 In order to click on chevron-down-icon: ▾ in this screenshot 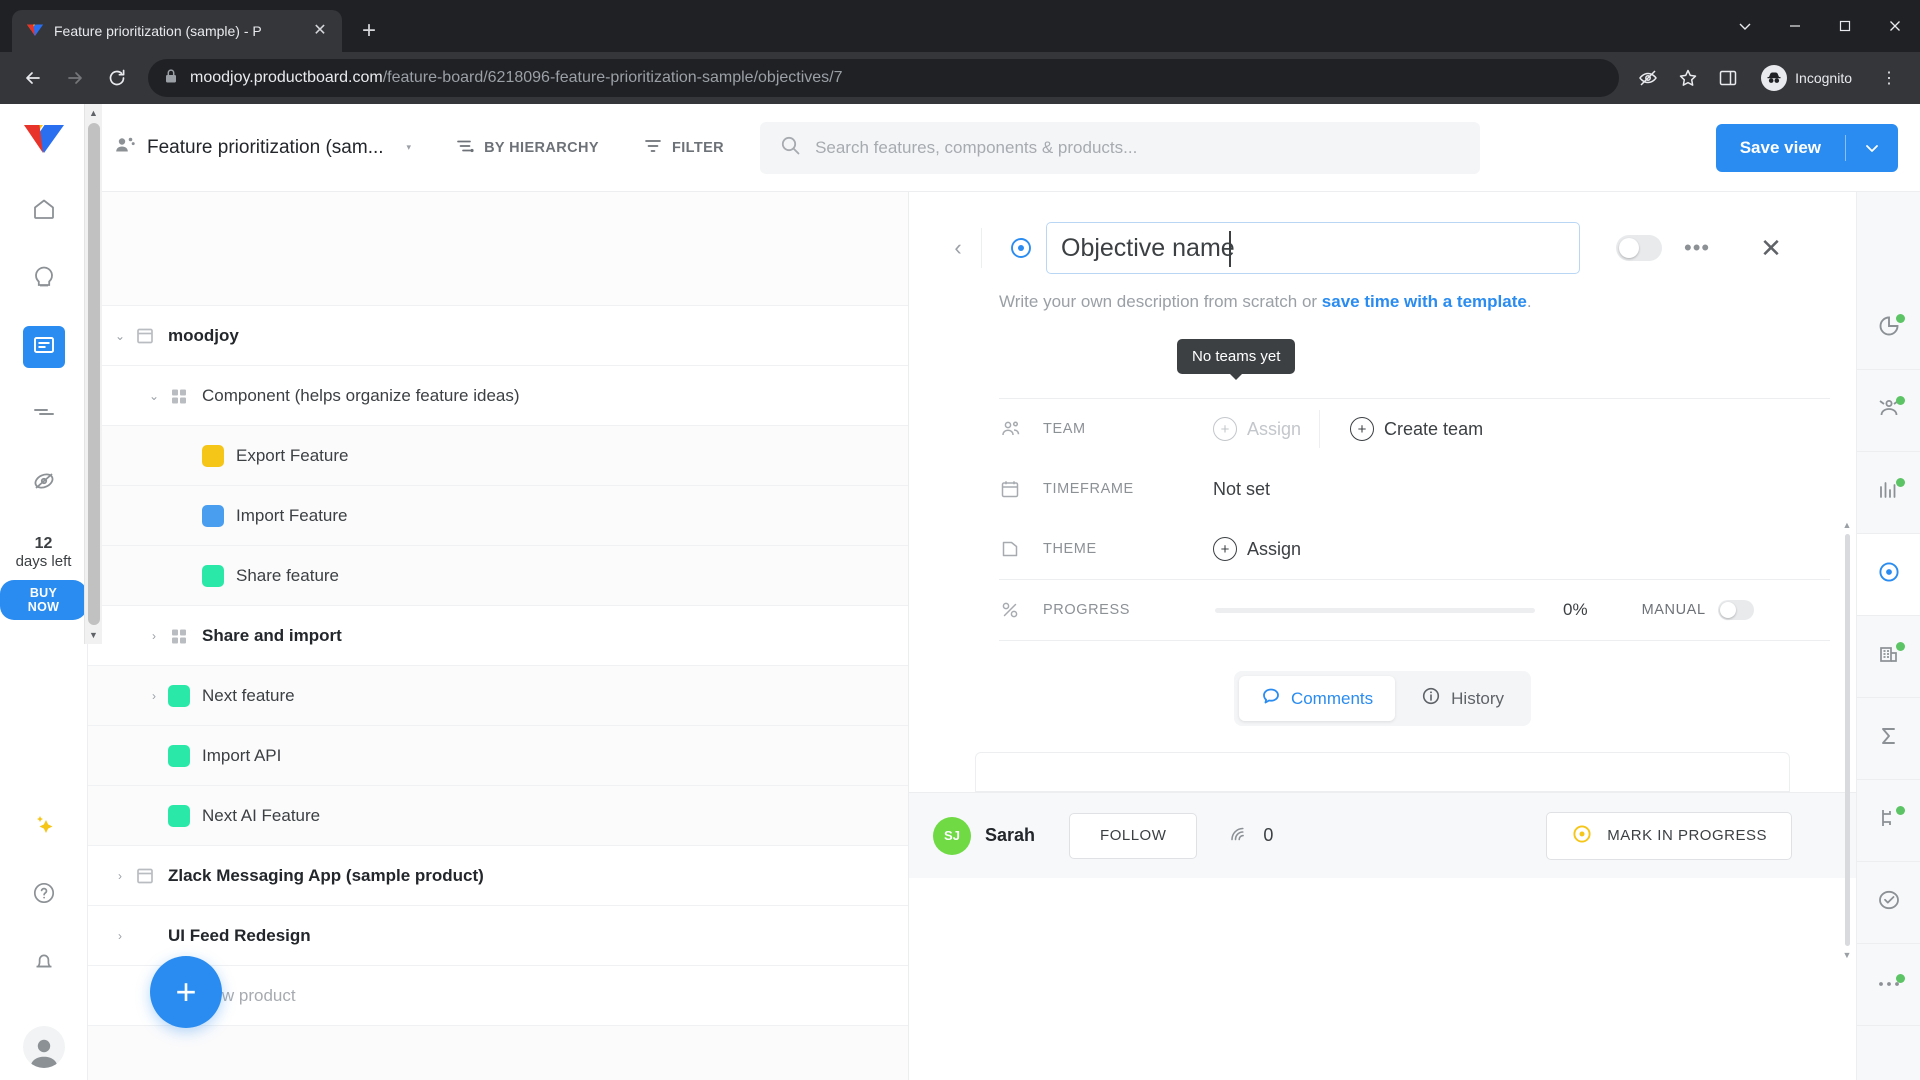, I will do `click(409, 147)`.